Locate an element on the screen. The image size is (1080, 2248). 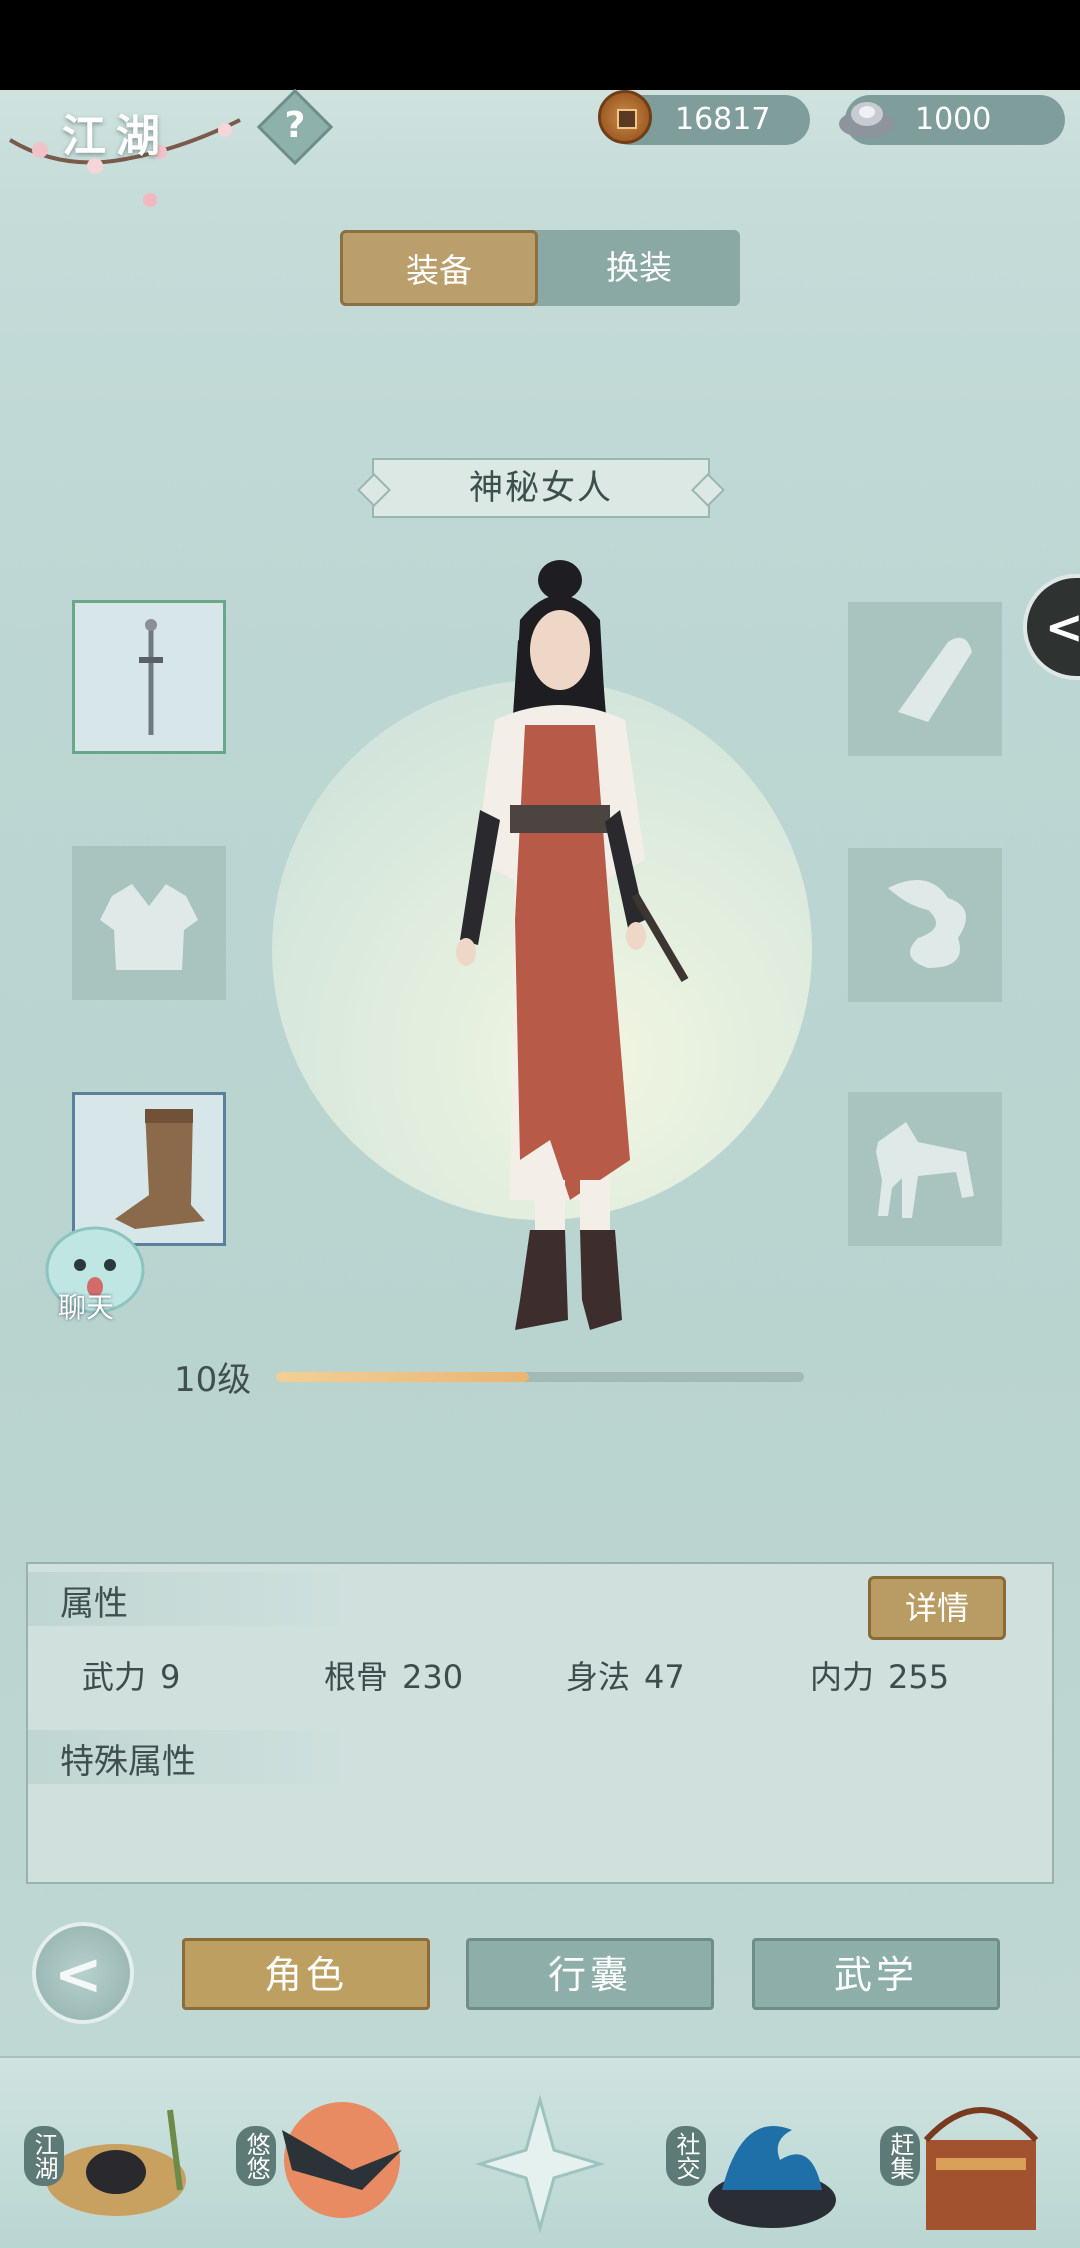
sword-icon is located at coordinates (151, 677).